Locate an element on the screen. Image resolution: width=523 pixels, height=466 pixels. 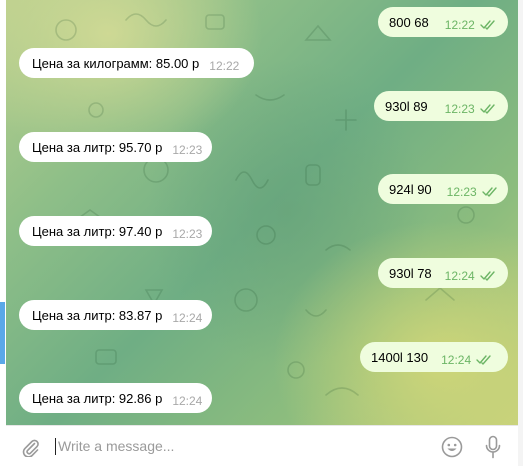
smiley-icon is located at coordinates (452, 447).